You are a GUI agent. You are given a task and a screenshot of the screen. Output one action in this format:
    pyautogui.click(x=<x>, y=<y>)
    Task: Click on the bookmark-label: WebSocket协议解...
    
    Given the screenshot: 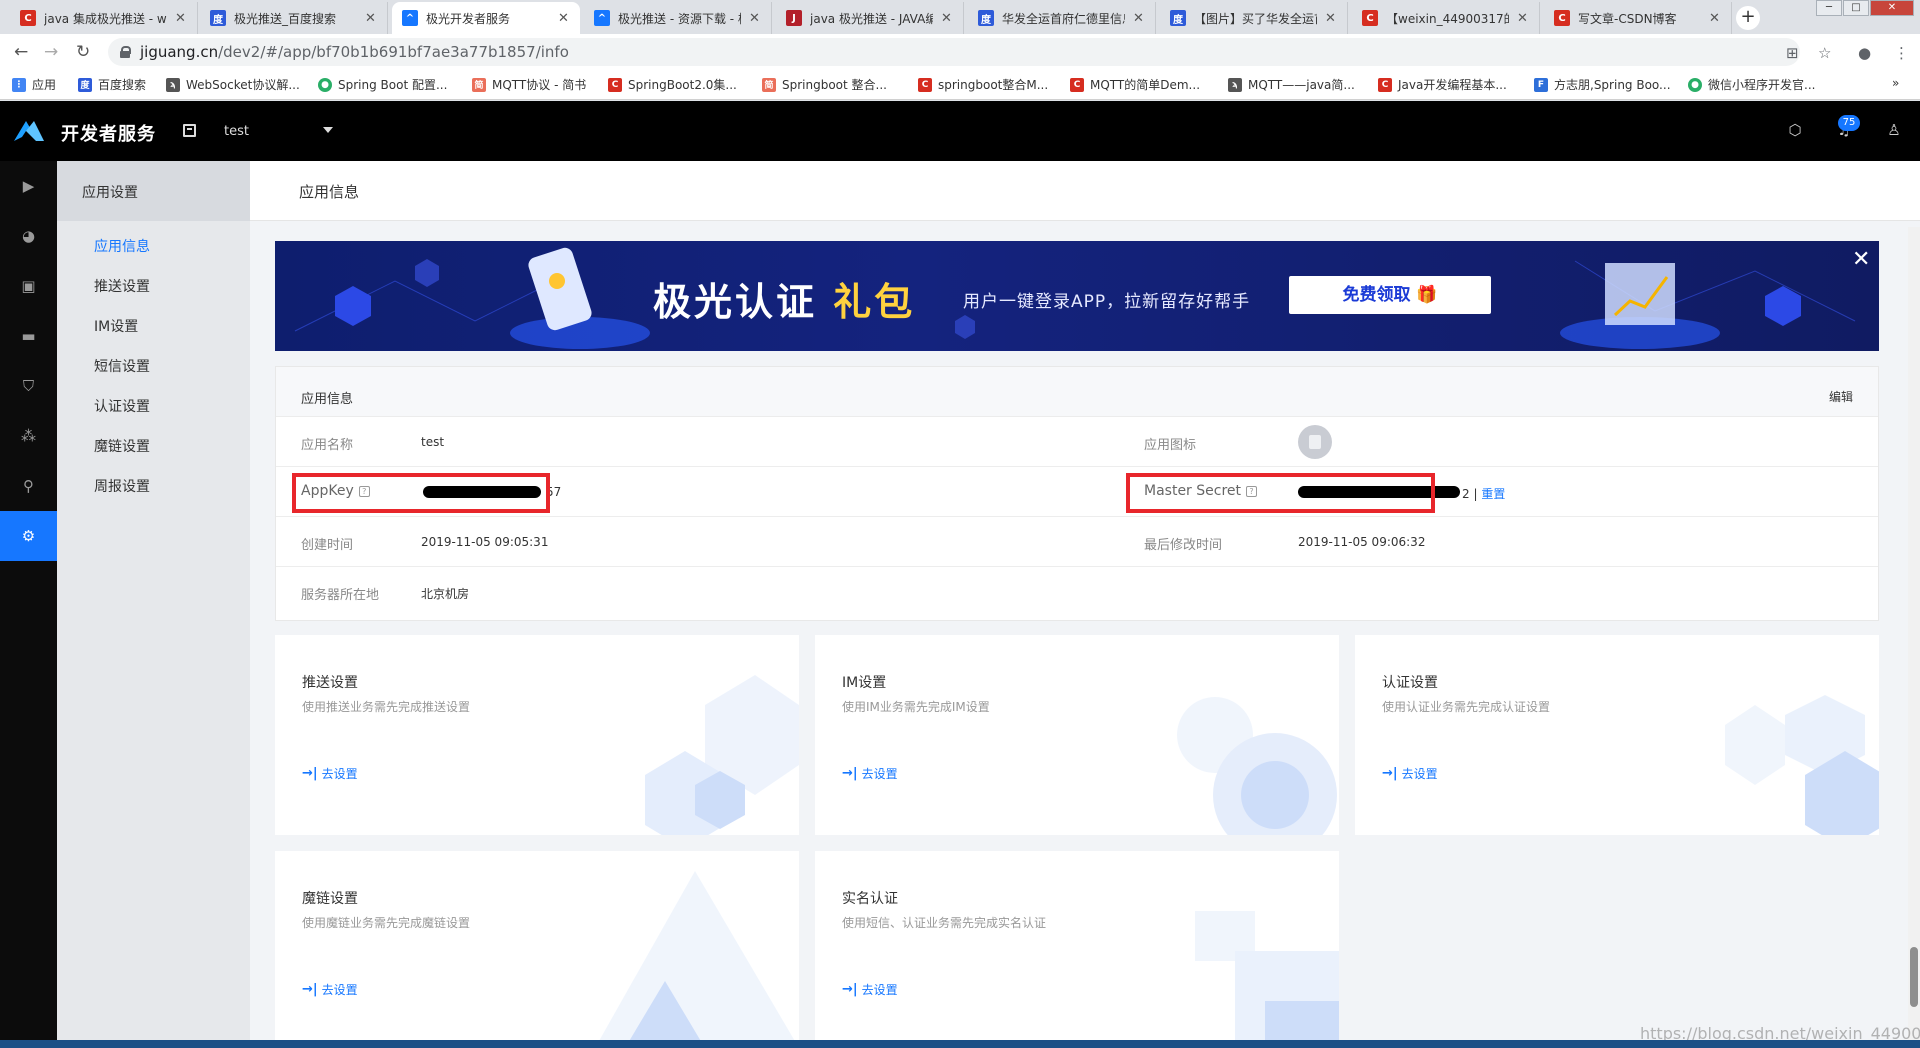 What is the action you would take?
    pyautogui.click(x=243, y=85)
    